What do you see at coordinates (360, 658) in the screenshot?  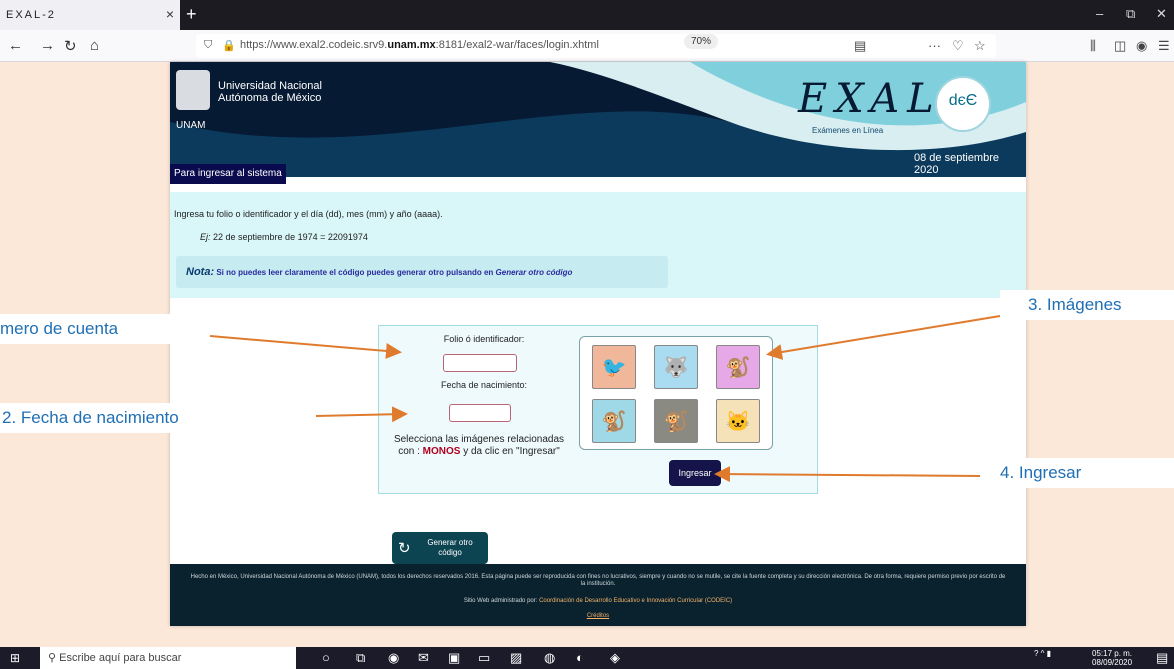 I see `task-view-icon: ⧉` at bounding box center [360, 658].